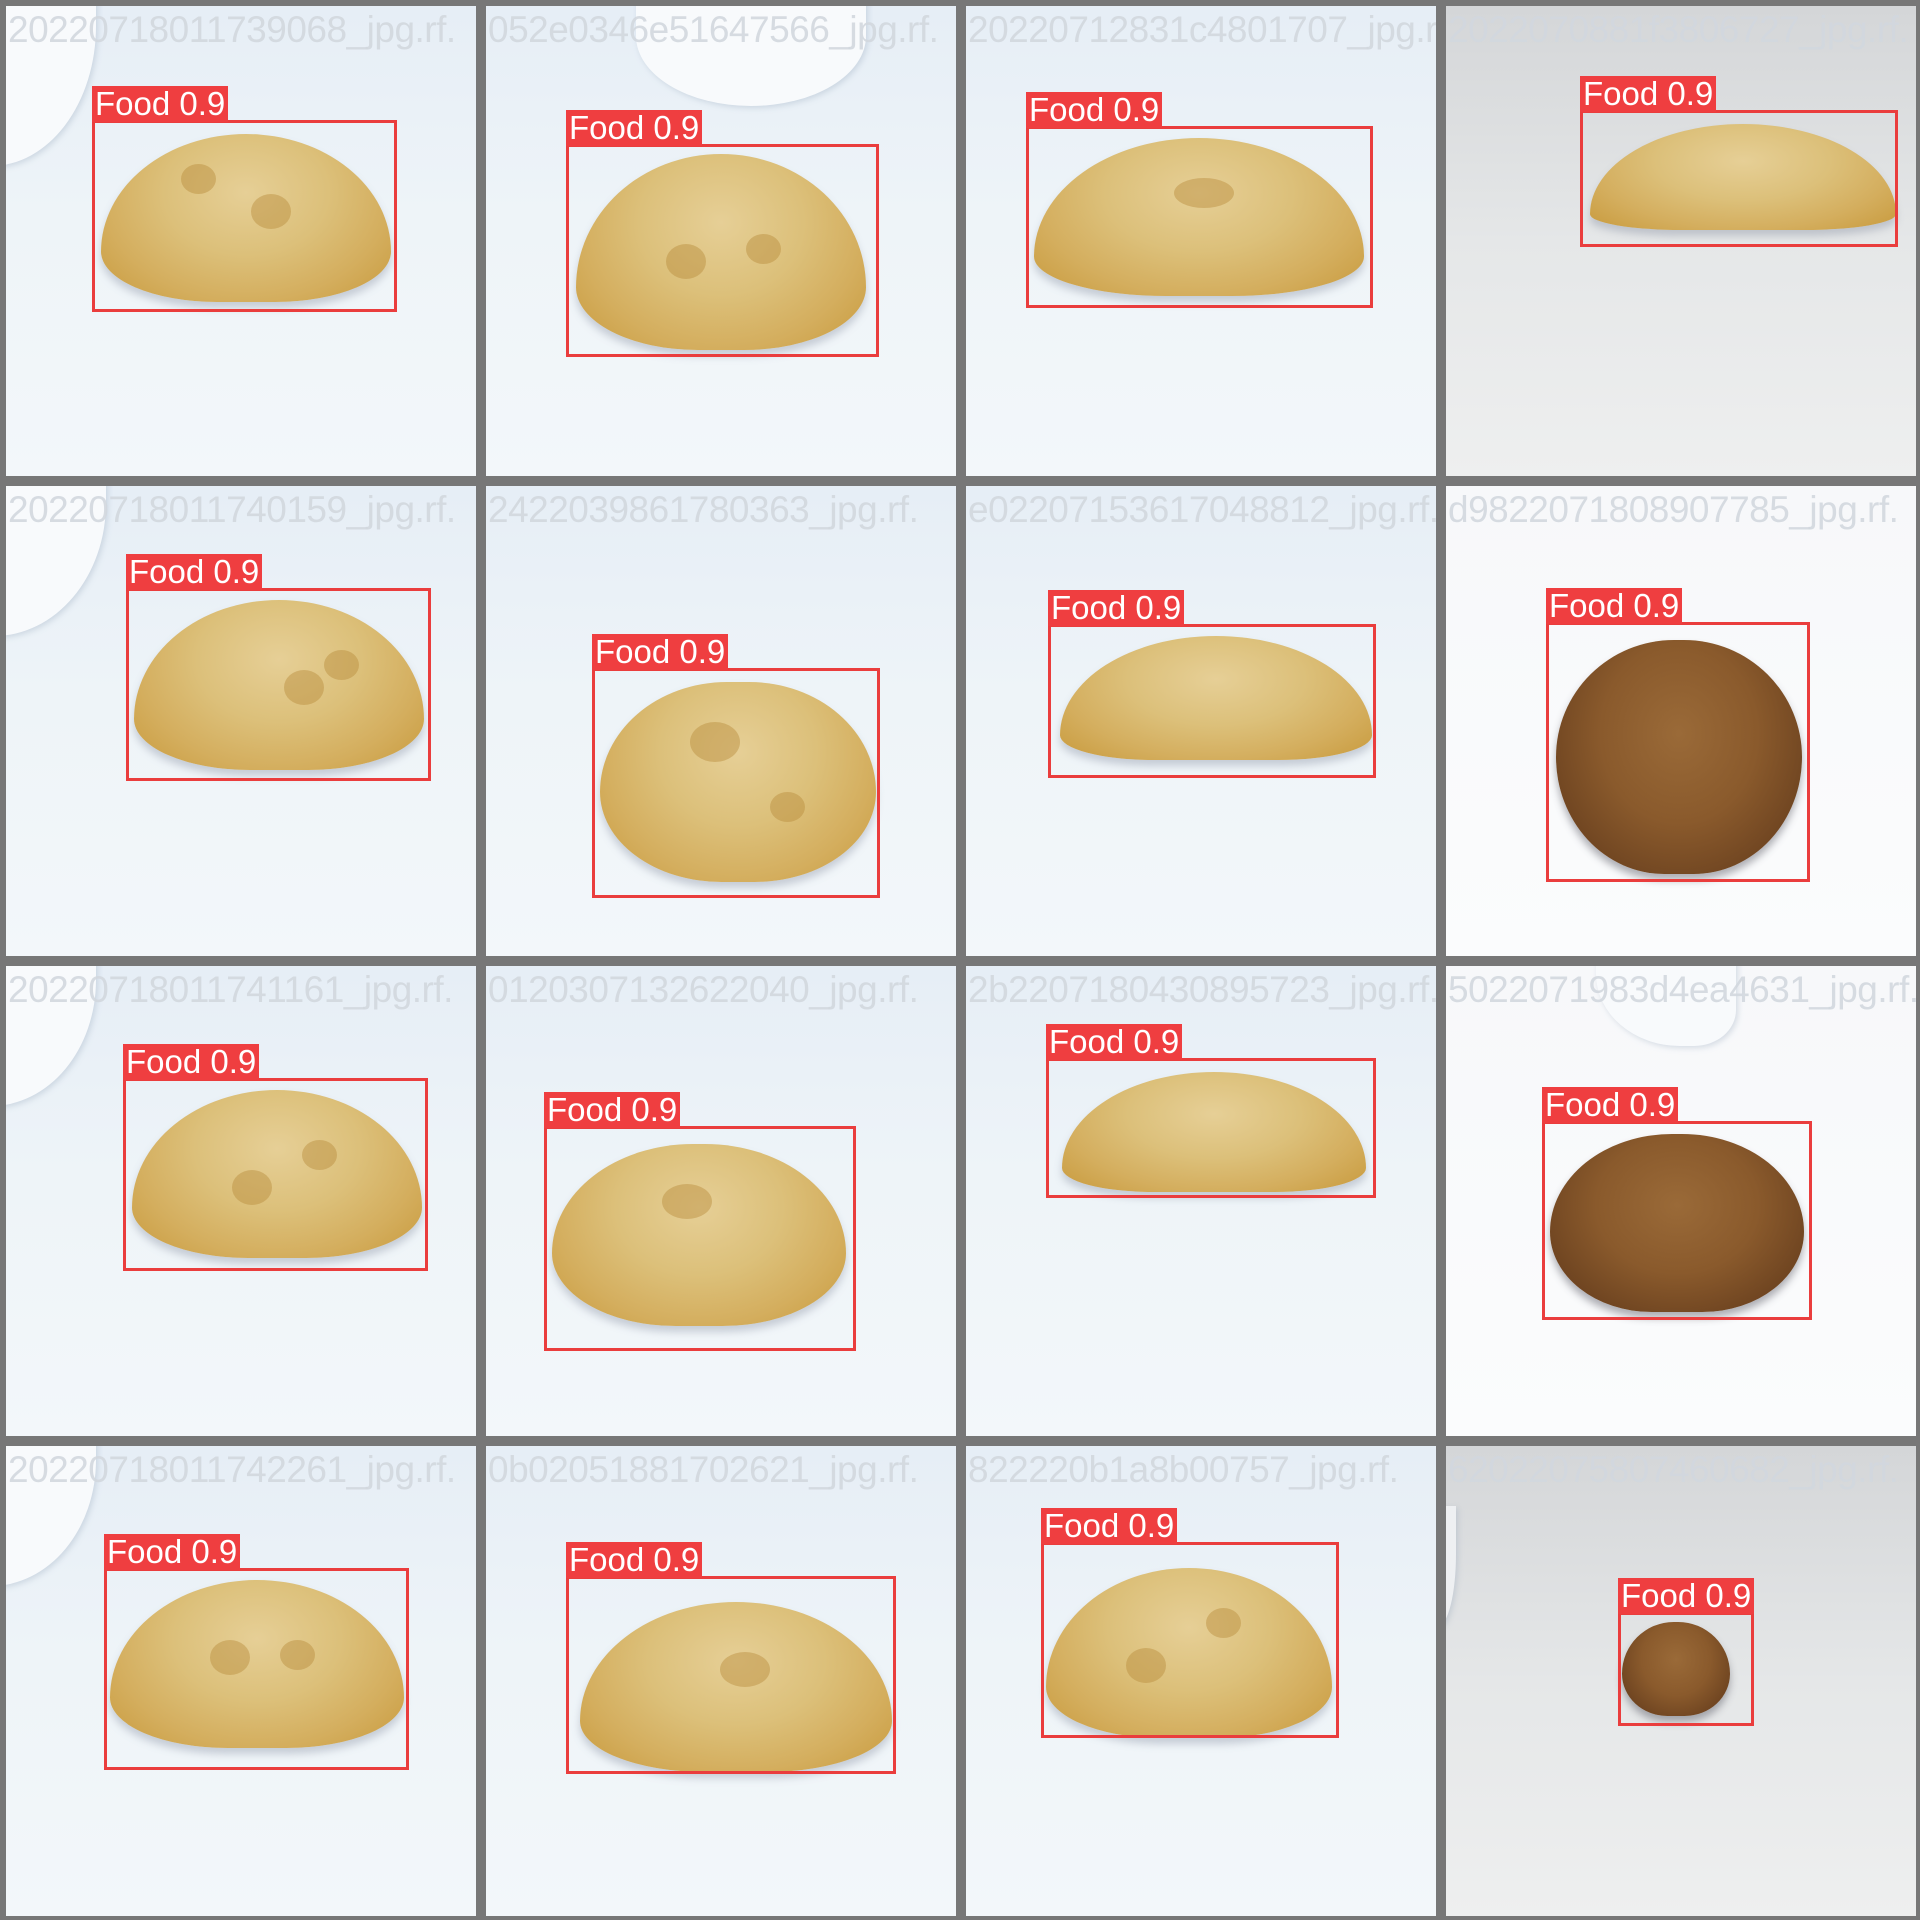 This screenshot has height=1920, width=1920. What do you see at coordinates (703, 509) in the screenshot?
I see `tile-filename: 2422039861780363_jpg.rf.` at bounding box center [703, 509].